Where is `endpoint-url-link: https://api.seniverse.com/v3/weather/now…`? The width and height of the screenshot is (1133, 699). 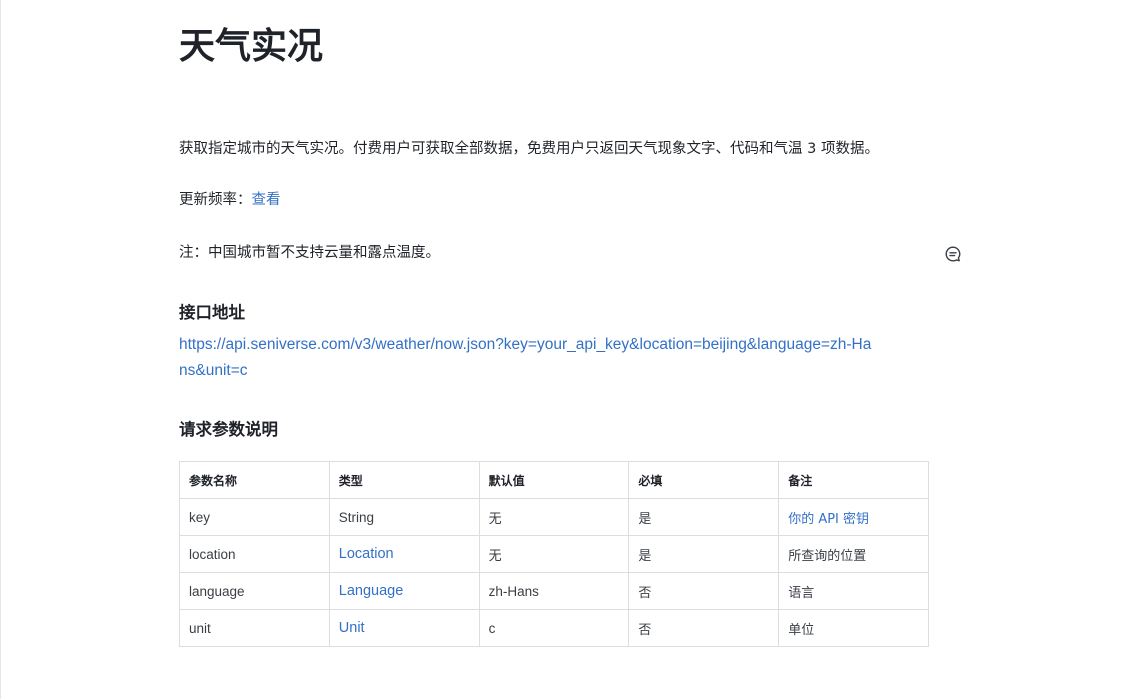 endpoint-url-link: https://api.seniverse.com/v3/weather/now… is located at coordinates (529, 358).